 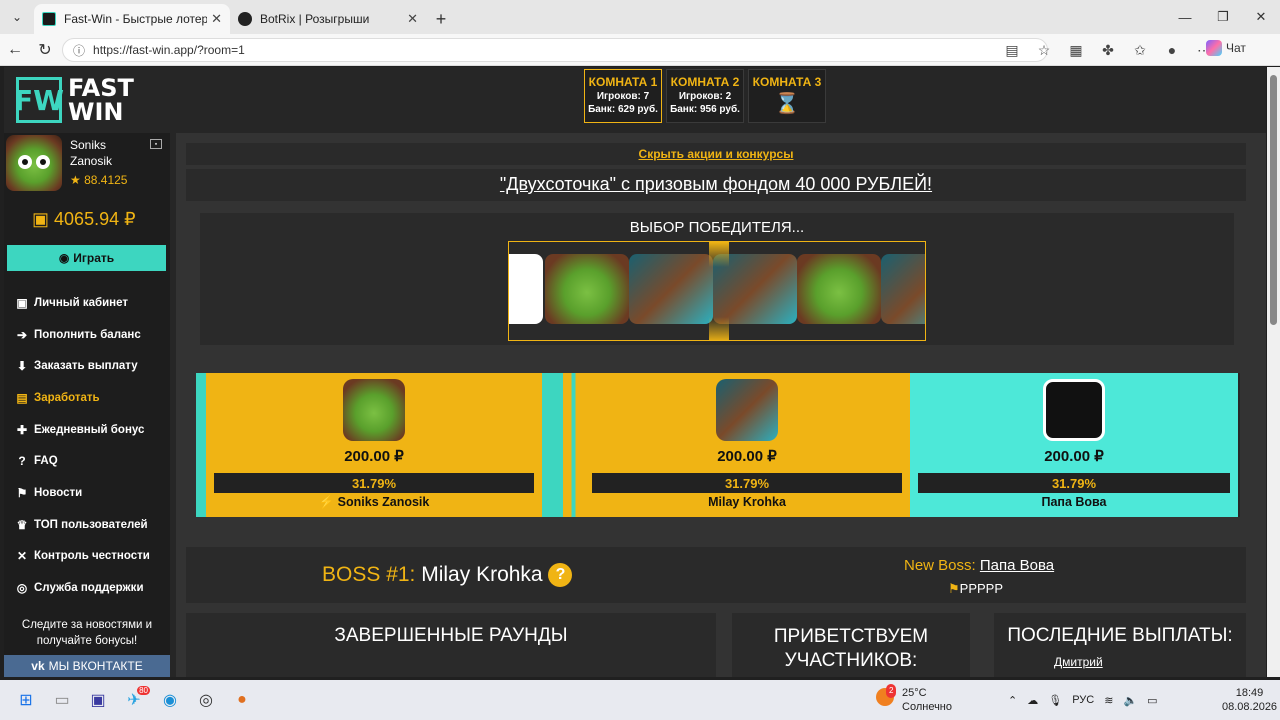 I want to click on sidebar-menu-item: ♛ ТОП пользователей, so click(x=82, y=525).